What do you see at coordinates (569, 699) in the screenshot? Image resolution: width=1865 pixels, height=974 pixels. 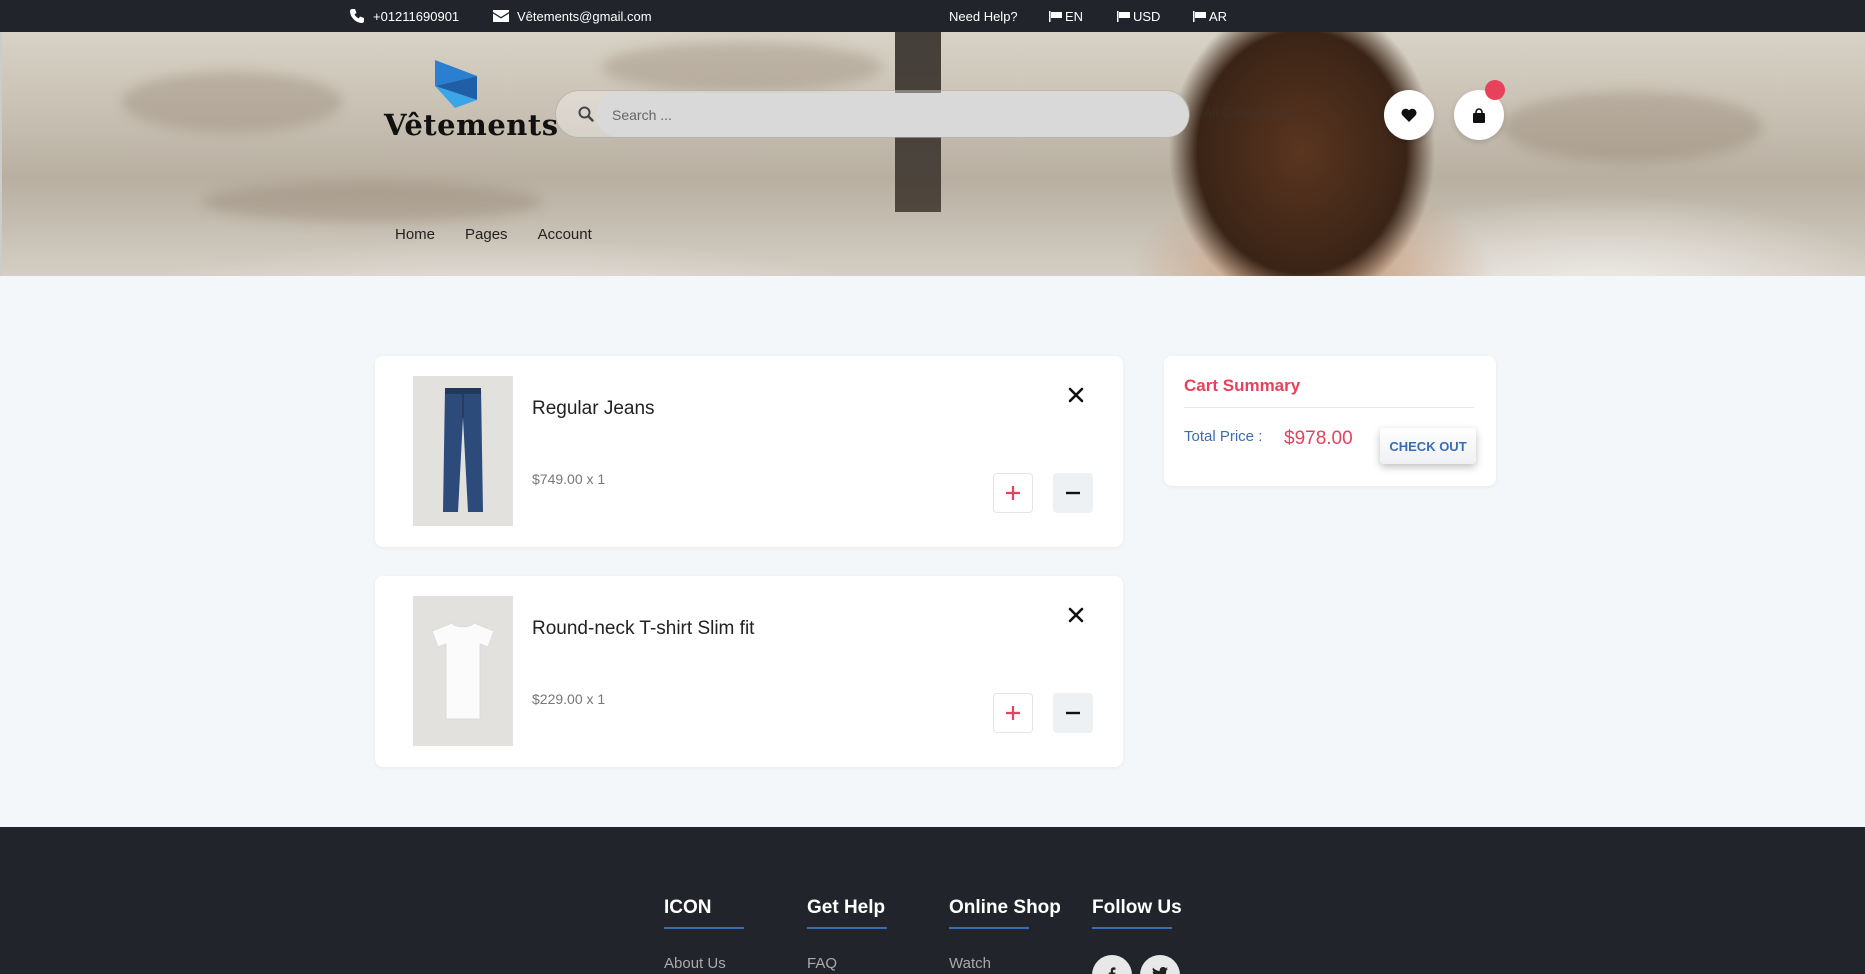 I see `product-price-line: $229.00 x 1` at bounding box center [569, 699].